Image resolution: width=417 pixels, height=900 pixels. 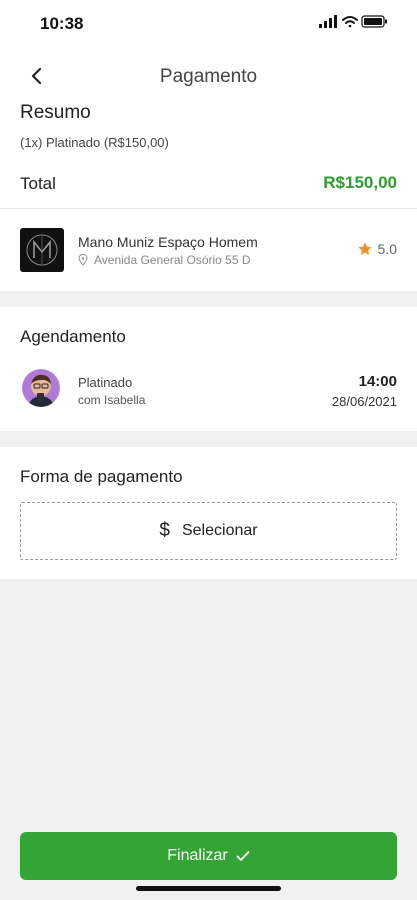 I want to click on total-label: Total, so click(x=38, y=183).